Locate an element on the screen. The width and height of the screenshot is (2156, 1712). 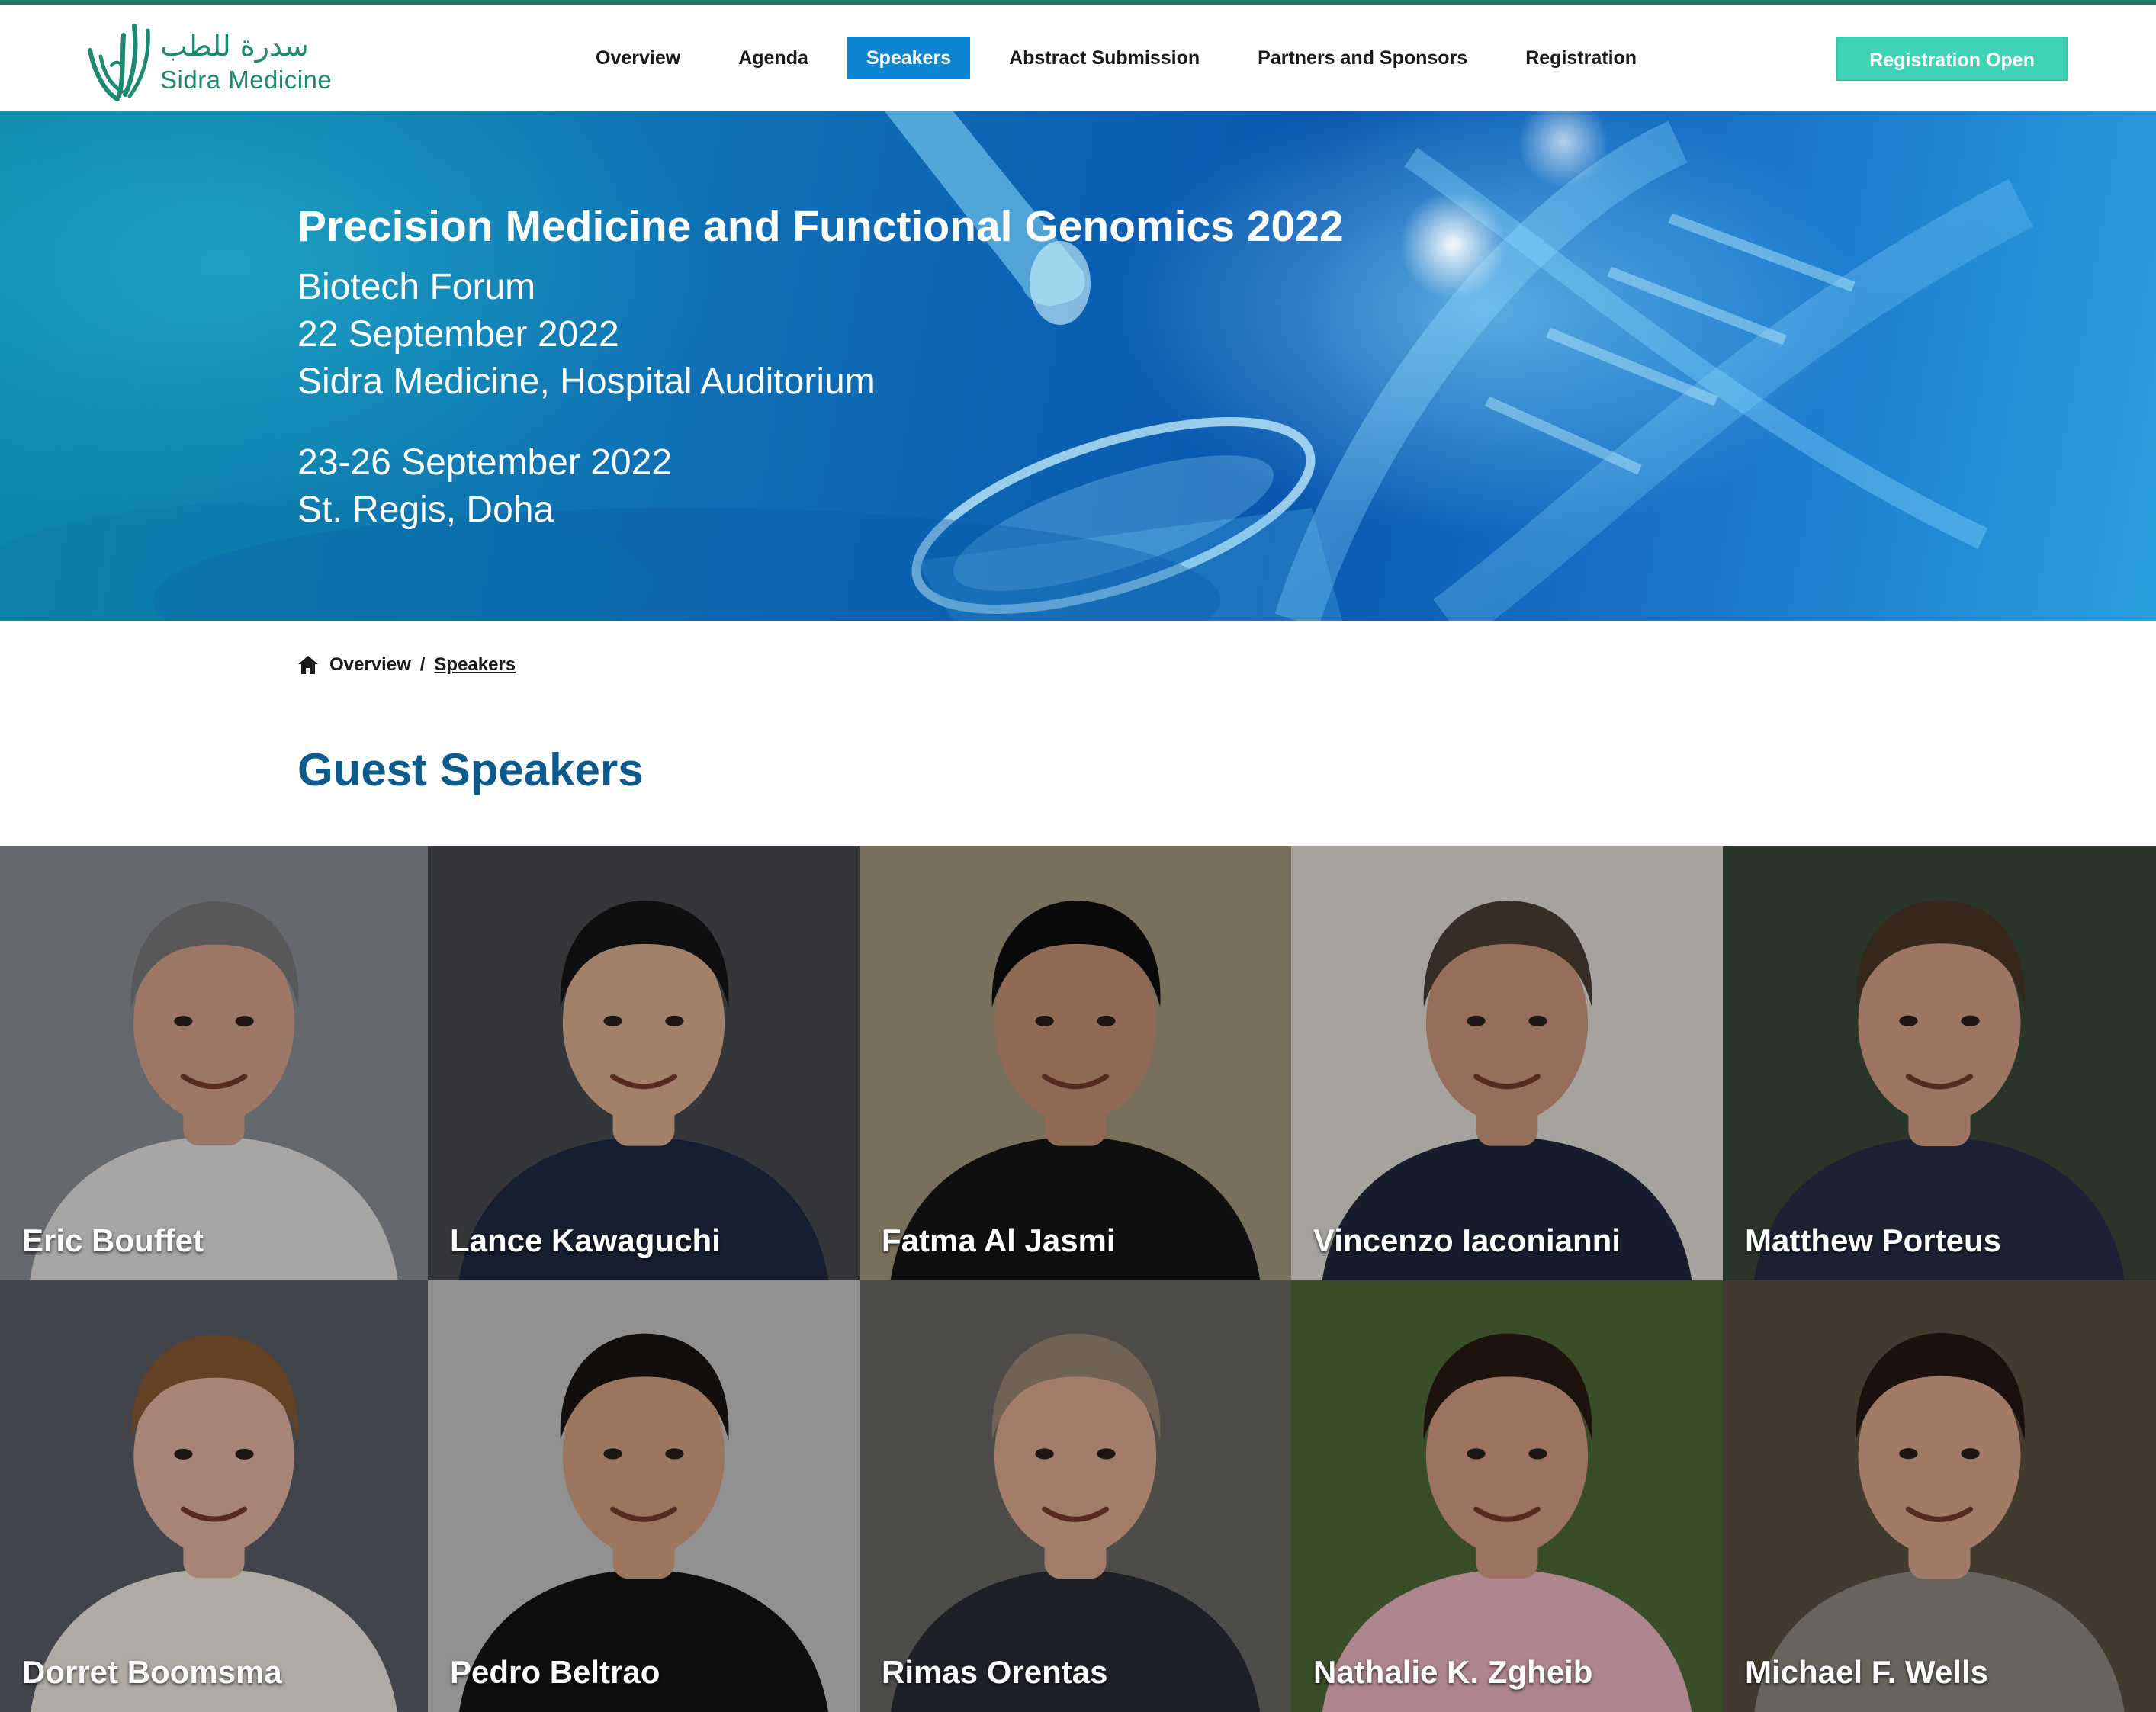
speaker-name: Lance Kawaguchi is located at coordinates (585, 1240).